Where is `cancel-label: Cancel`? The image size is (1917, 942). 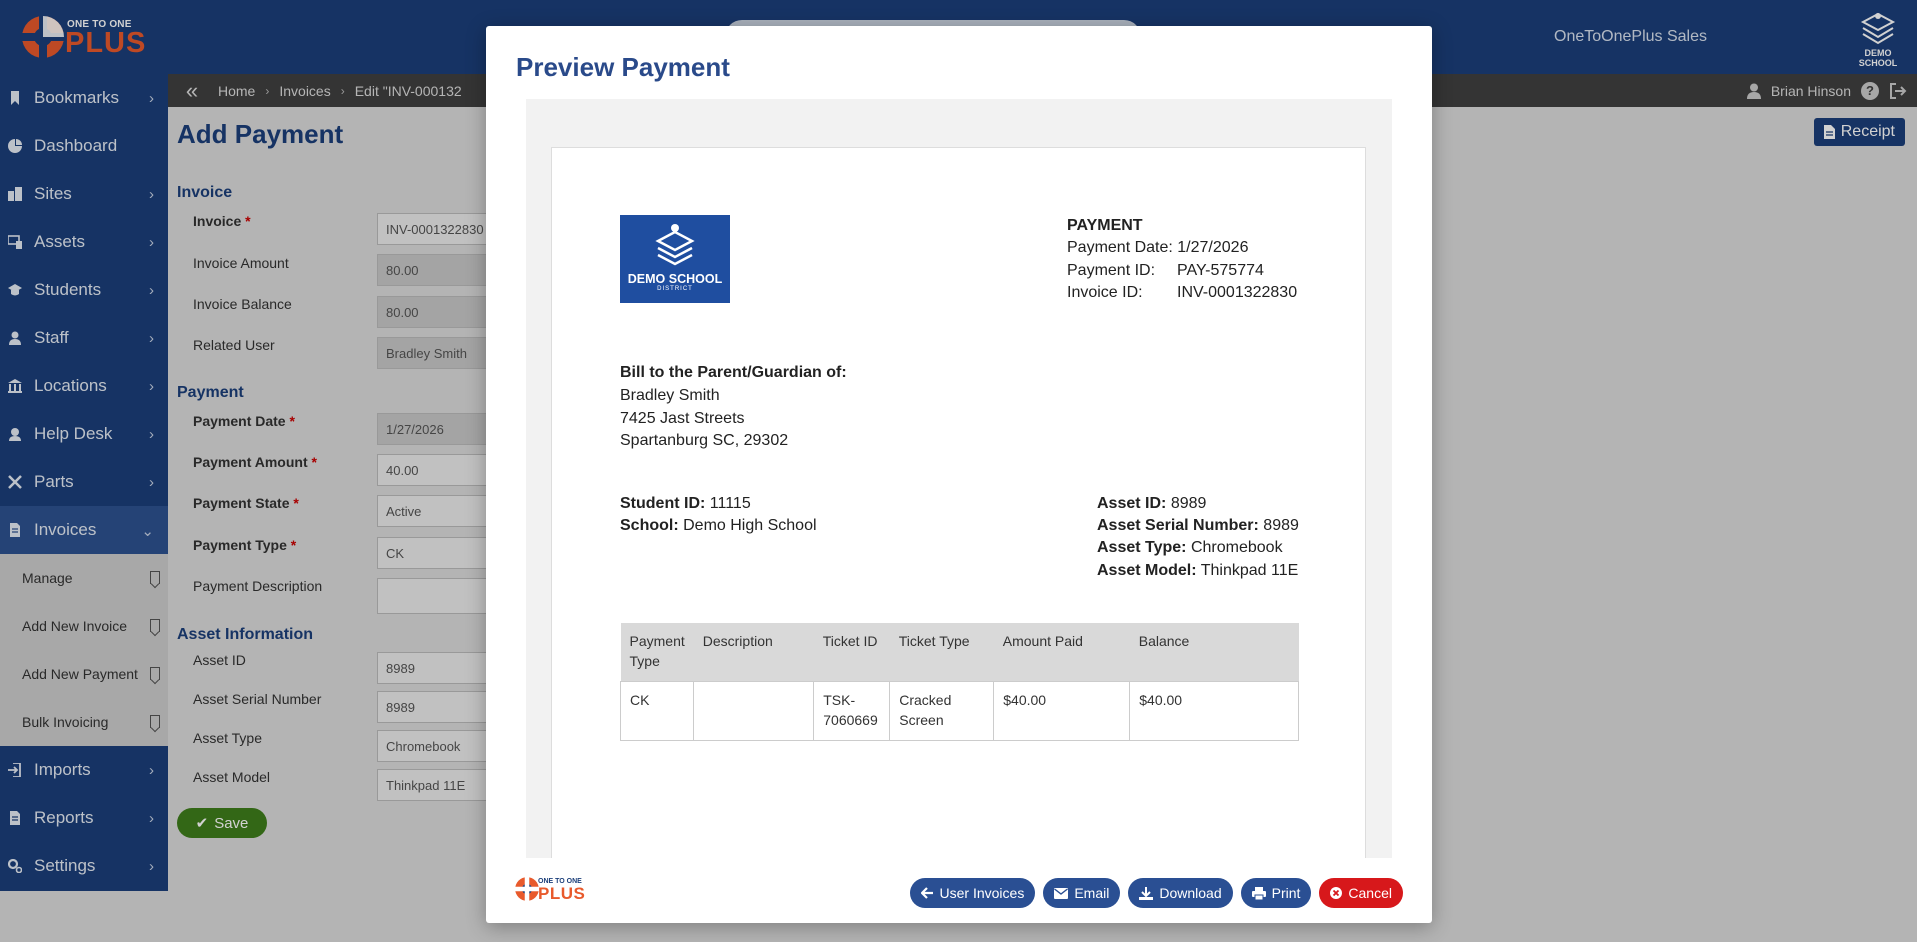 cancel-label: Cancel is located at coordinates (1370, 893).